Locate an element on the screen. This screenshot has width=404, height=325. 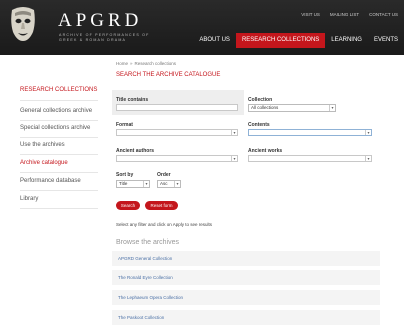
title-contains-input is located at coordinates (177, 107).